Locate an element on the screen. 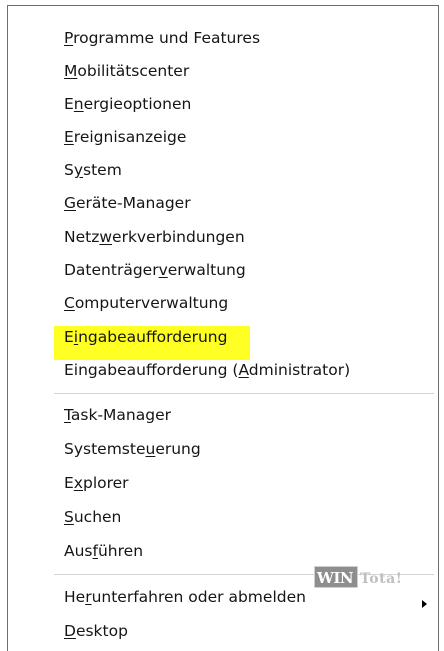 The height and width of the screenshot is (651, 444). menu-item-eingabeaufforderung: Eingabeaufforderung is located at coordinates (145, 337).